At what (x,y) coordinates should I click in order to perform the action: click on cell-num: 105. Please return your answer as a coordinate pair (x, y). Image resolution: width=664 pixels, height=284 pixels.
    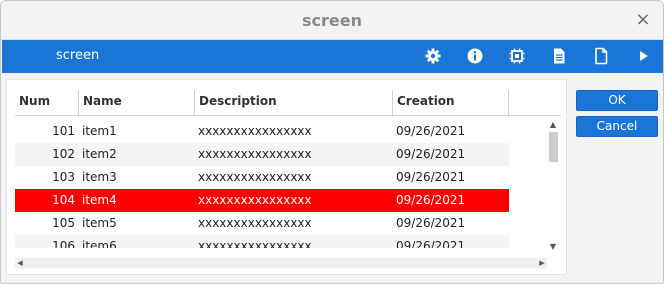
    Looking at the image, I should click on (63, 223).